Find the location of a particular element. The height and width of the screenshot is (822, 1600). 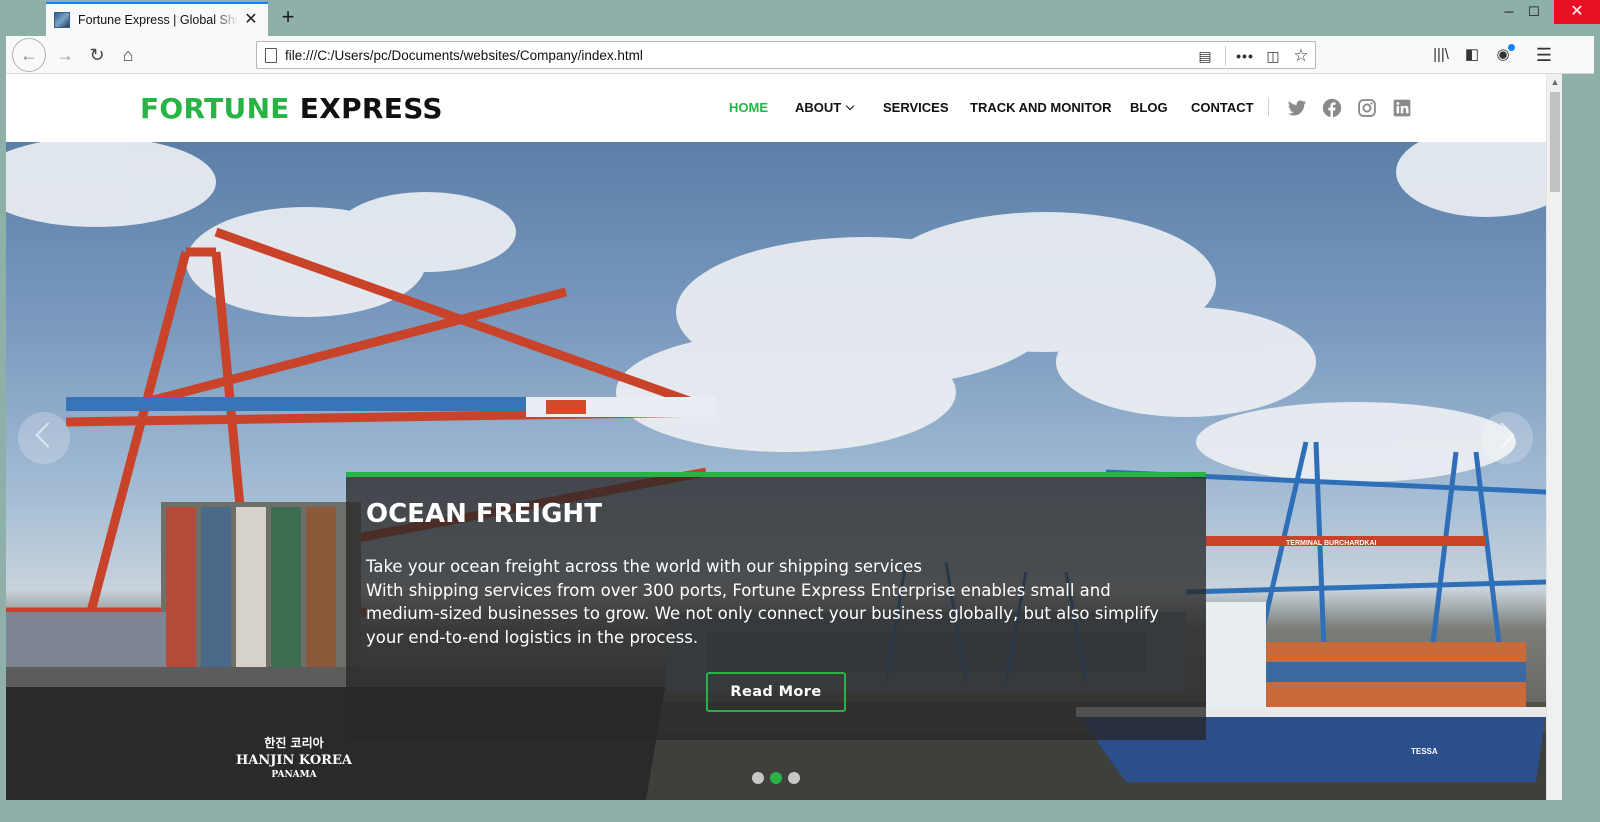

browser-tab: Fortune Express | Global Shipping ✕ is located at coordinates (157, 19).